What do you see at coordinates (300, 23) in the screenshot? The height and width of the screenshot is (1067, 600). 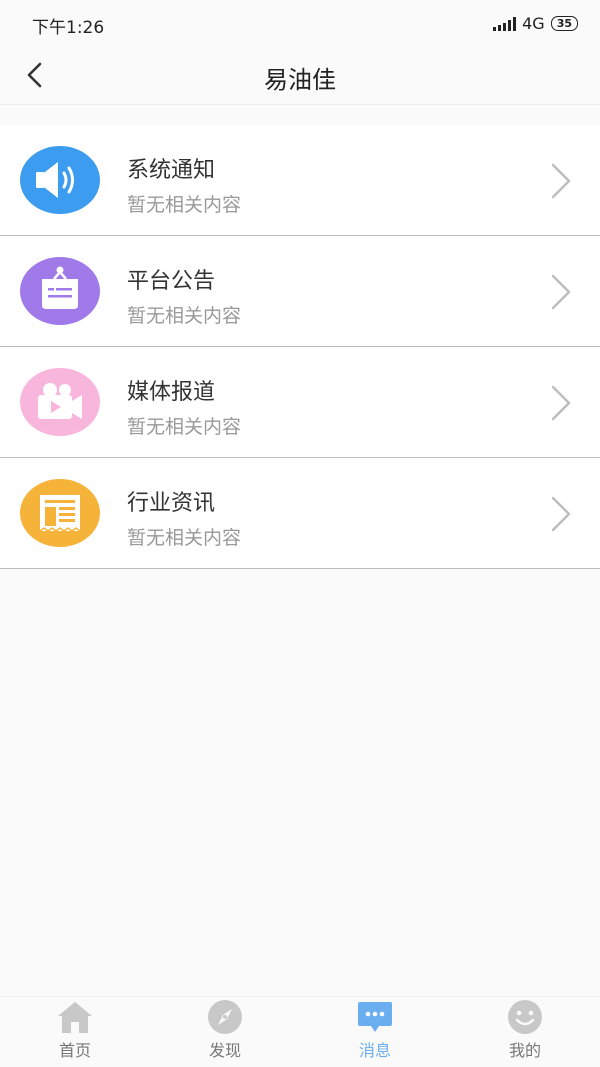 I see `status-bar: 下午1:26 4G 35` at bounding box center [300, 23].